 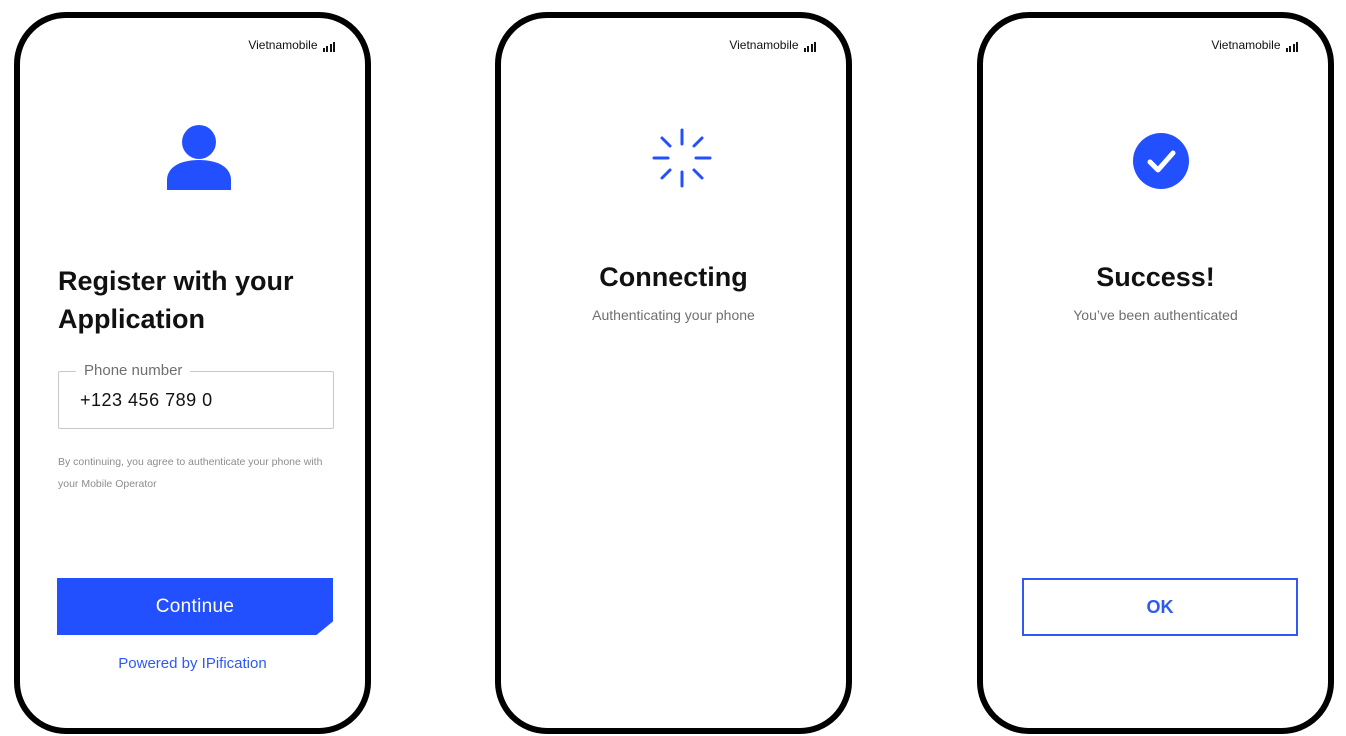 I want to click on success-title: Success!, so click(x=1155, y=277).